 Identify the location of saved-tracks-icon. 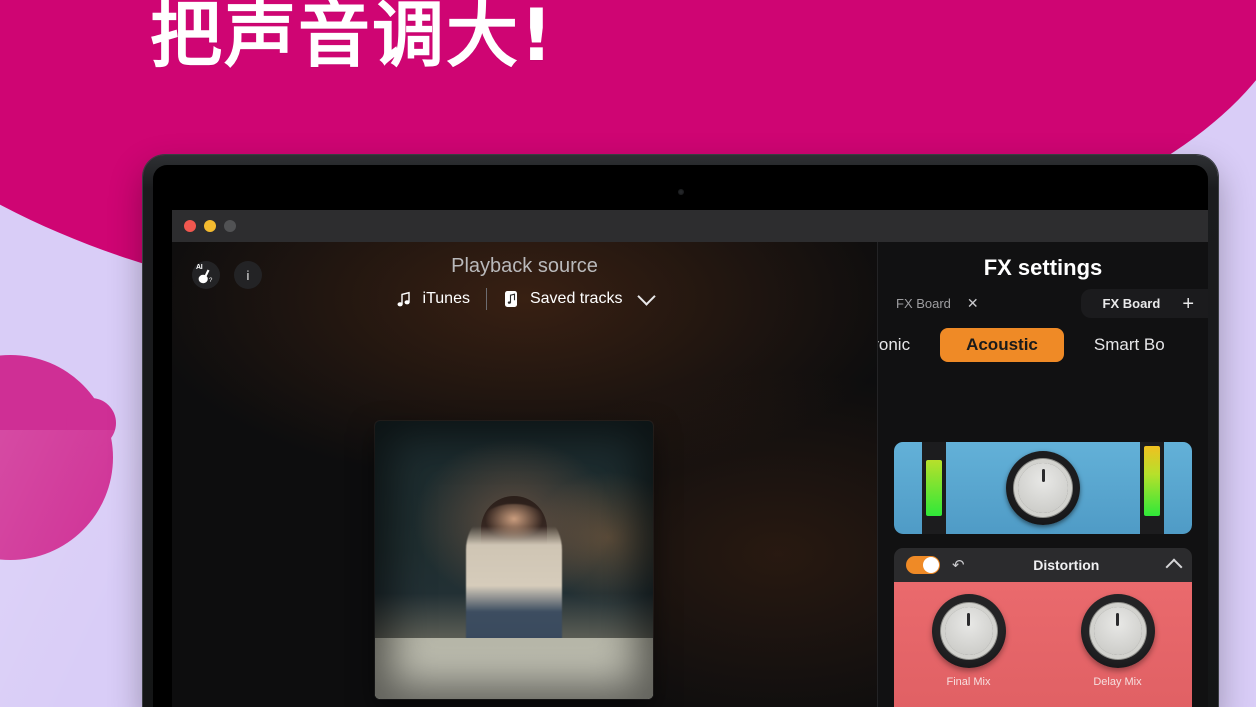
(511, 299).